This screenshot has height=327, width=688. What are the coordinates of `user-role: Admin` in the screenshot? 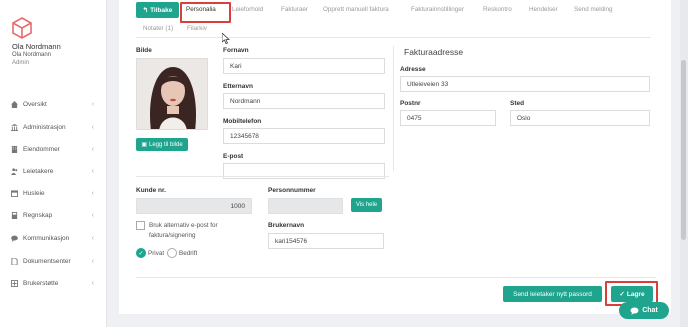 It's located at (21, 63).